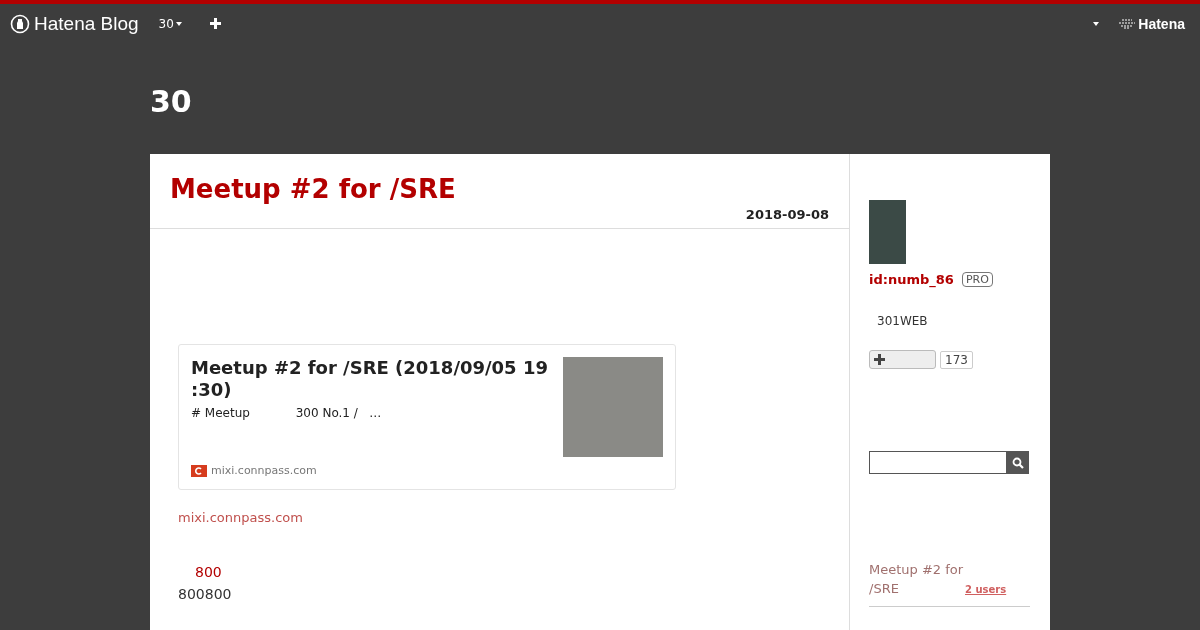 This screenshot has width=1200, height=630. What do you see at coordinates (1161, 24) in the screenshot?
I see `brand-text: Hatena` at bounding box center [1161, 24].